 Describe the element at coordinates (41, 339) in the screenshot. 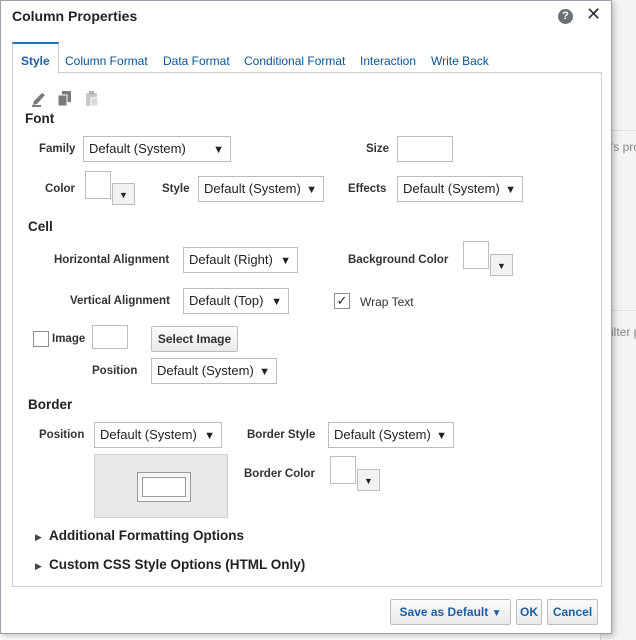

I see `image-checkbox` at that location.